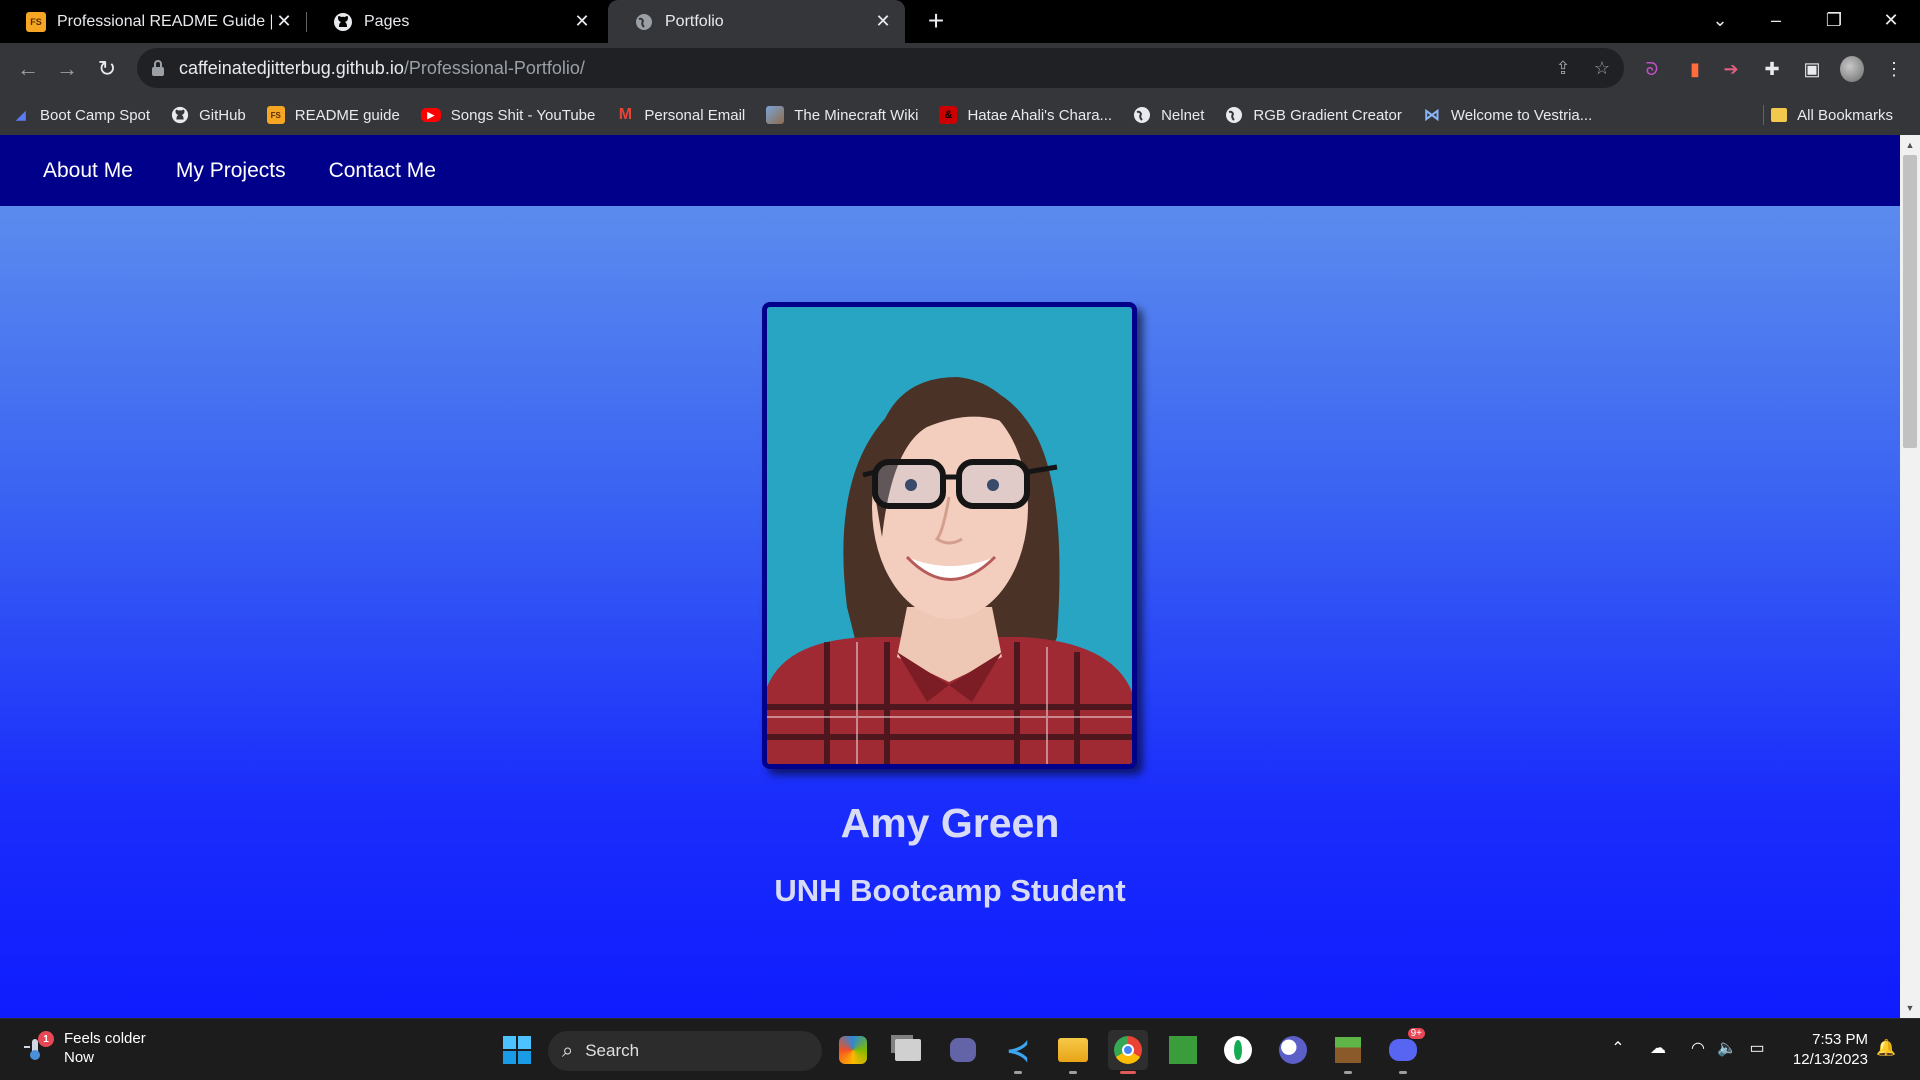 Image resolution: width=1920 pixels, height=1080 pixels. What do you see at coordinates (1772, 69) in the screenshot?
I see `extensions-puzzle-icon: ✚` at bounding box center [1772, 69].